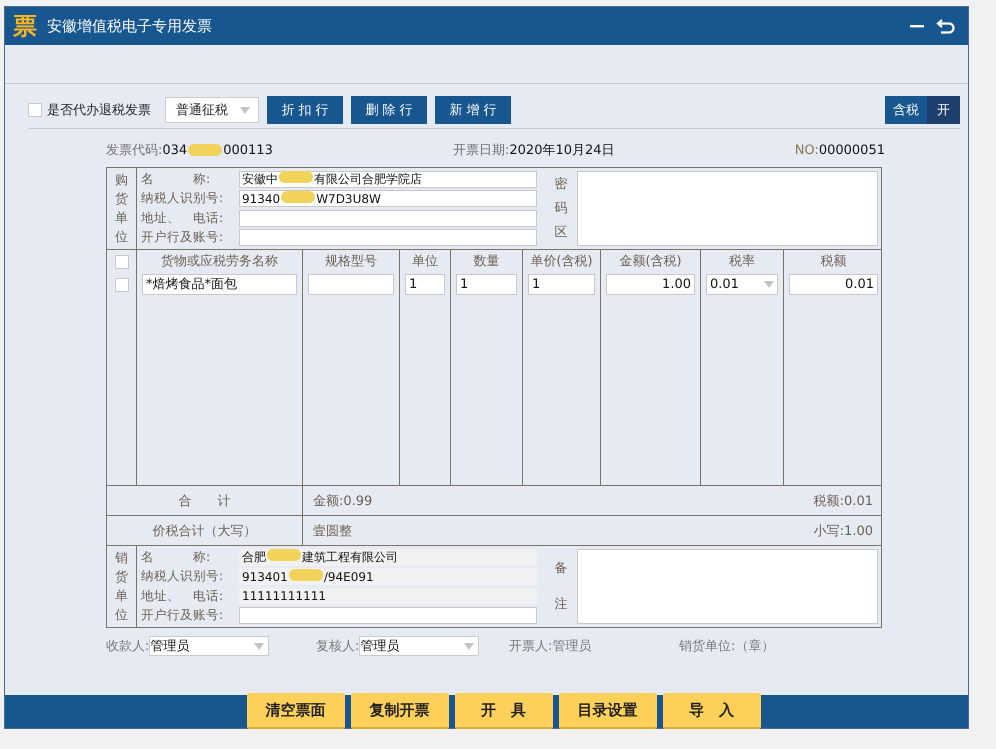 This screenshot has height=749, width=996. What do you see at coordinates (473, 110) in the screenshot?
I see `toolbar-button: 新 增 行` at bounding box center [473, 110].